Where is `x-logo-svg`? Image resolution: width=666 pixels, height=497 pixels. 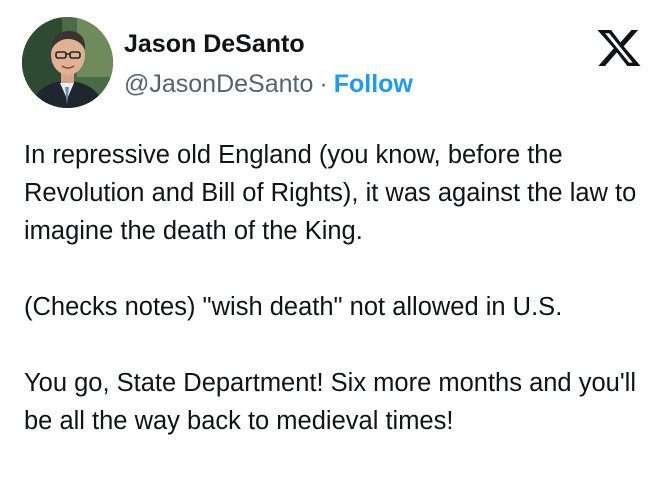 x-logo-svg is located at coordinates (619, 48).